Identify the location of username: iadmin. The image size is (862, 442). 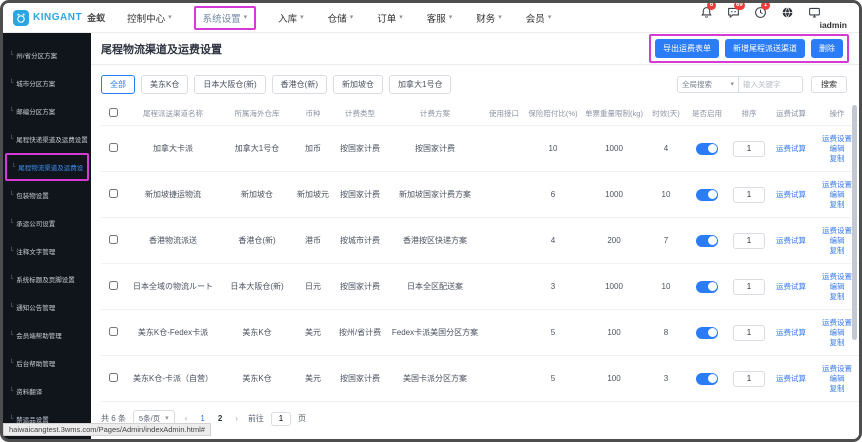
(833, 25).